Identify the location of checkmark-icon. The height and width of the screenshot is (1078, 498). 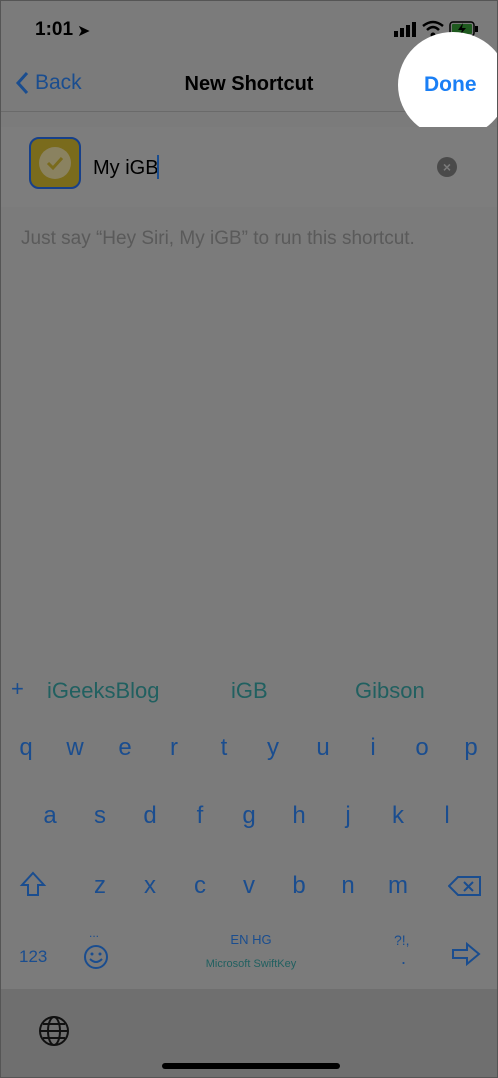
(55, 163).